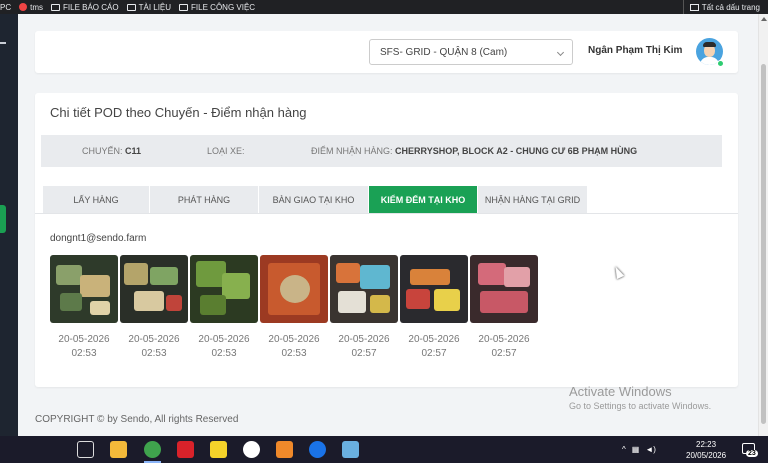 This screenshot has width=768, height=463. Describe the element at coordinates (636, 449) in the screenshot. I see `network-icon: ▦` at that location.